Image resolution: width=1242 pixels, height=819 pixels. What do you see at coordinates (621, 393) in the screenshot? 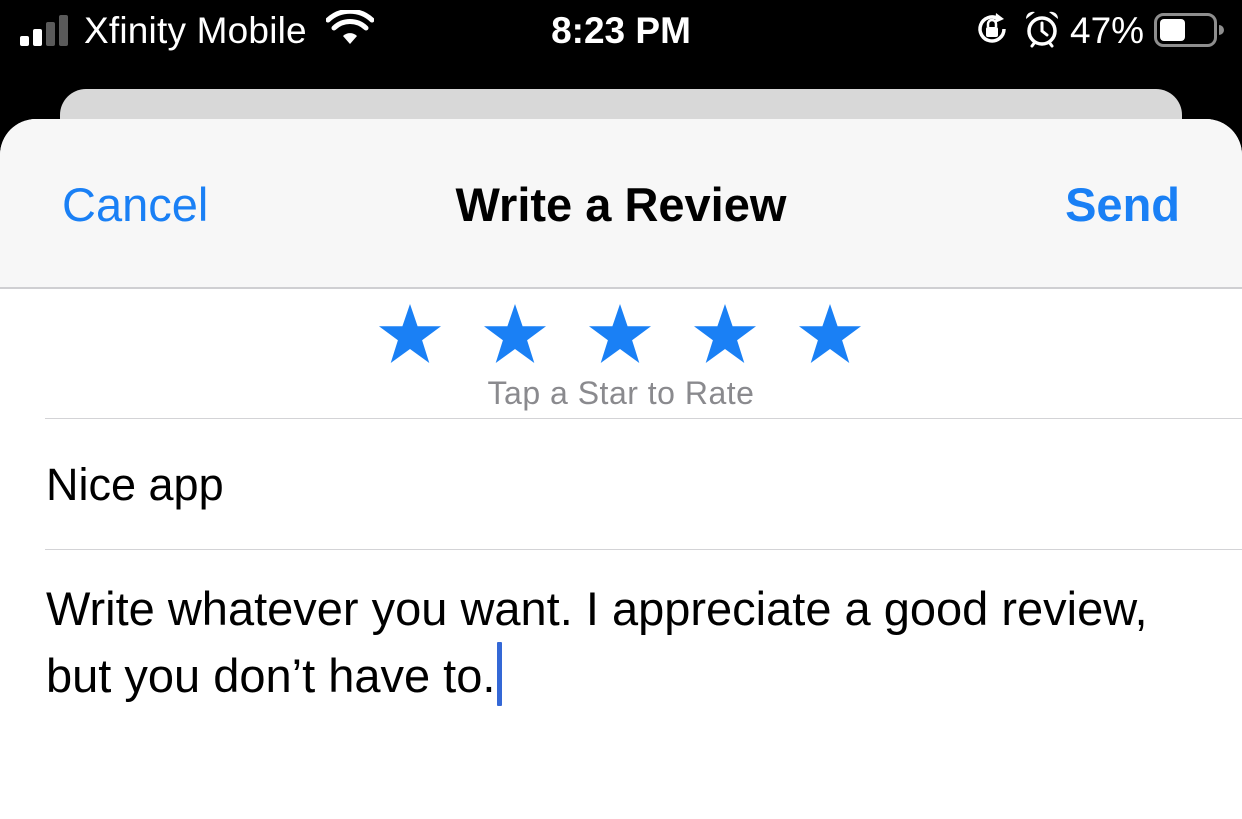
I see `rating-hint: Tap a Star to Rate` at bounding box center [621, 393].